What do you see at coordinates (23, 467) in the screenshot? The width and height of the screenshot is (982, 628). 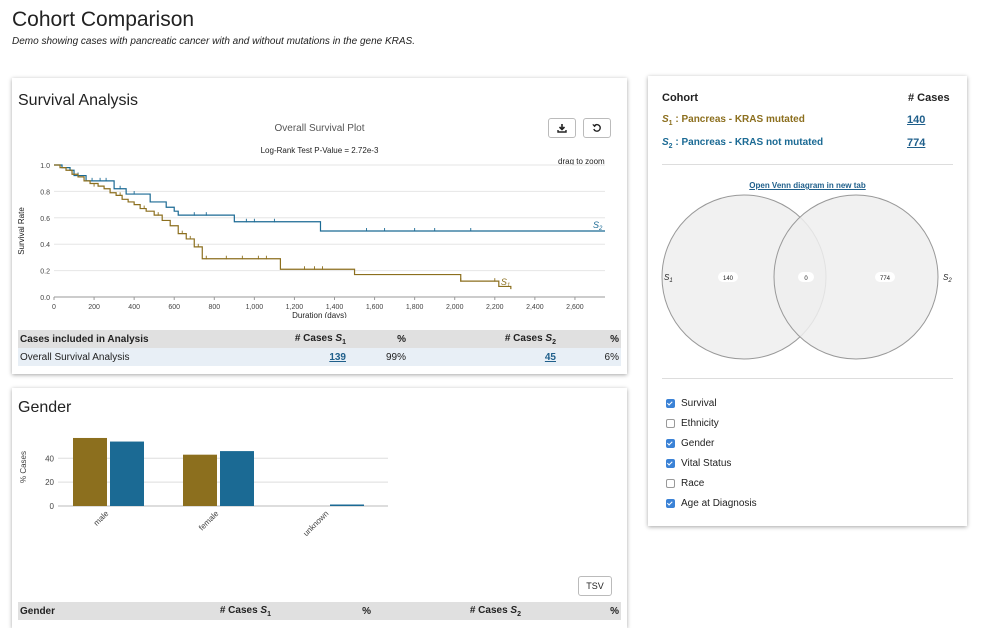 I see `y-axis-label: % Cases` at bounding box center [23, 467].